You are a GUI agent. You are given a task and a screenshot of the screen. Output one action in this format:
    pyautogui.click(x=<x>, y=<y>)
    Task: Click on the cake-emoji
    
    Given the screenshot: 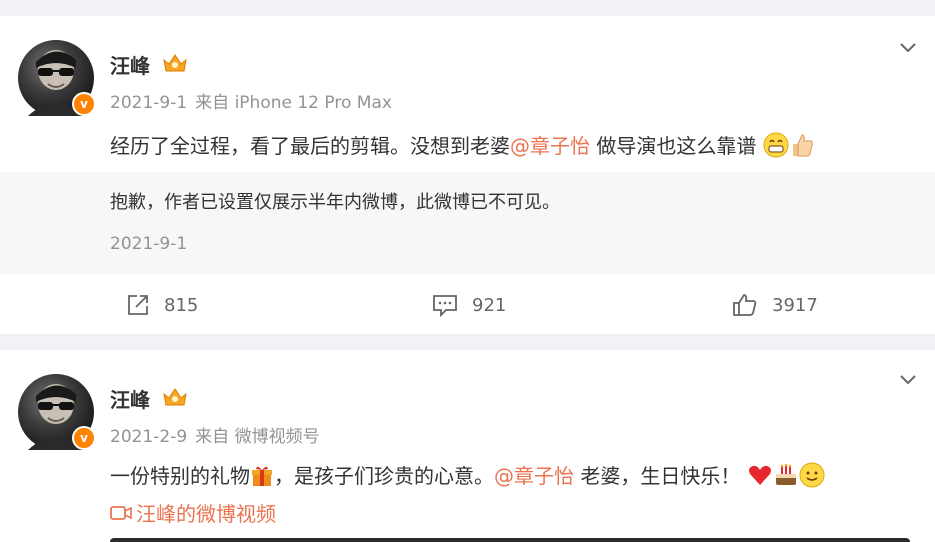 What is the action you would take?
    pyautogui.click(x=785, y=474)
    